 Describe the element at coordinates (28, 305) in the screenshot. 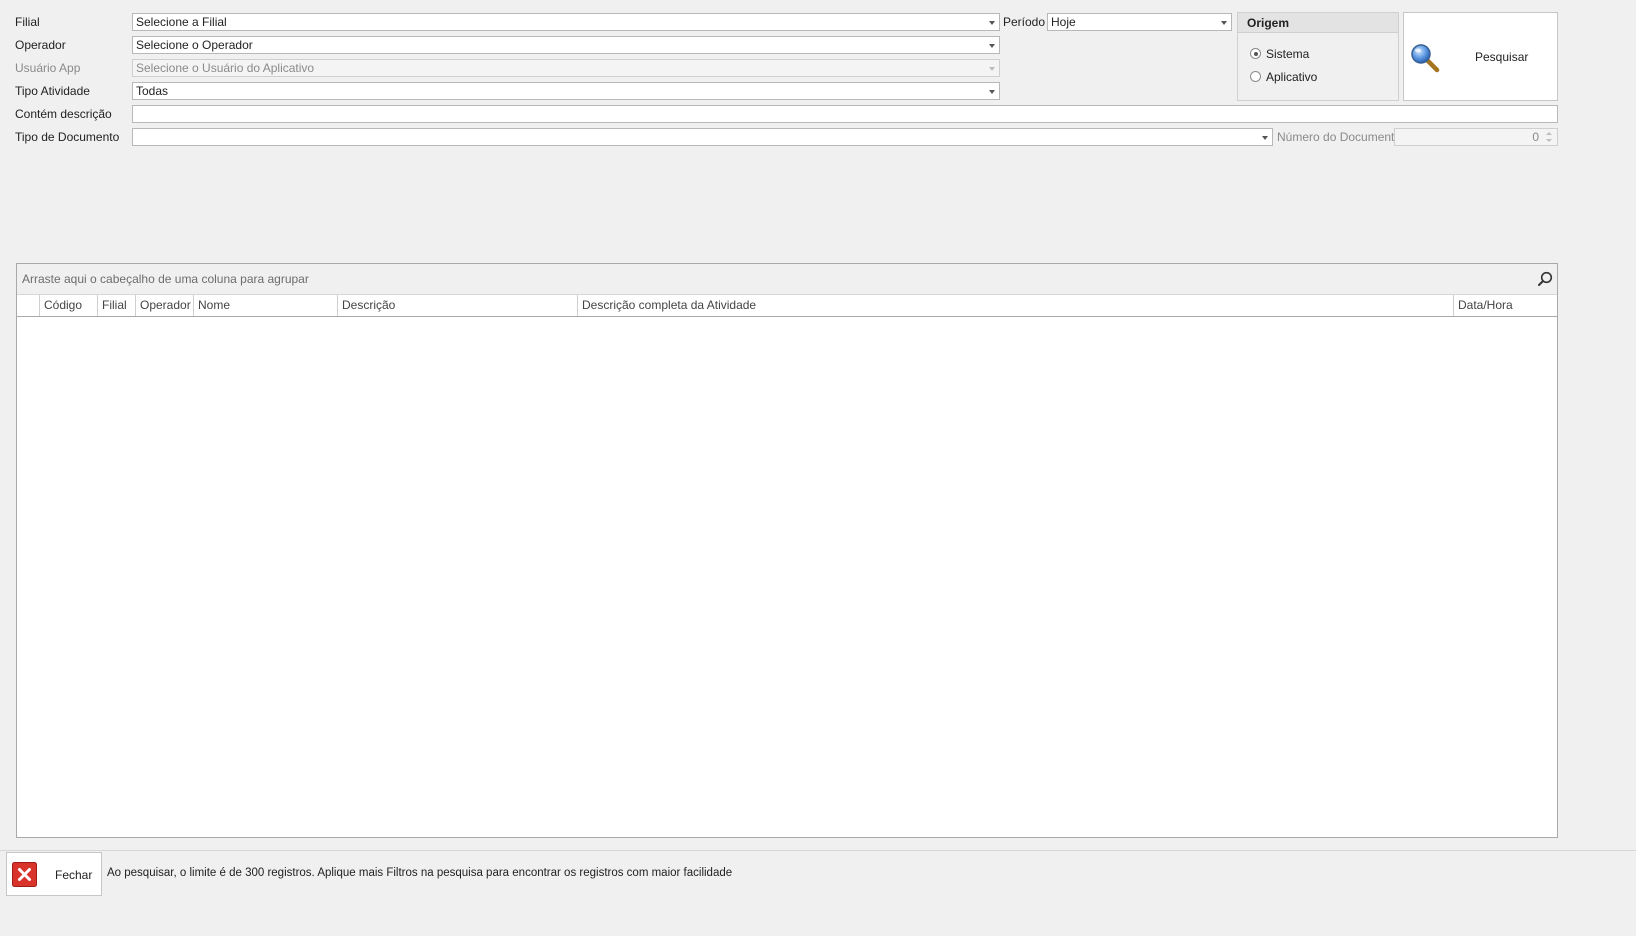

I see `row-indicator-header` at that location.